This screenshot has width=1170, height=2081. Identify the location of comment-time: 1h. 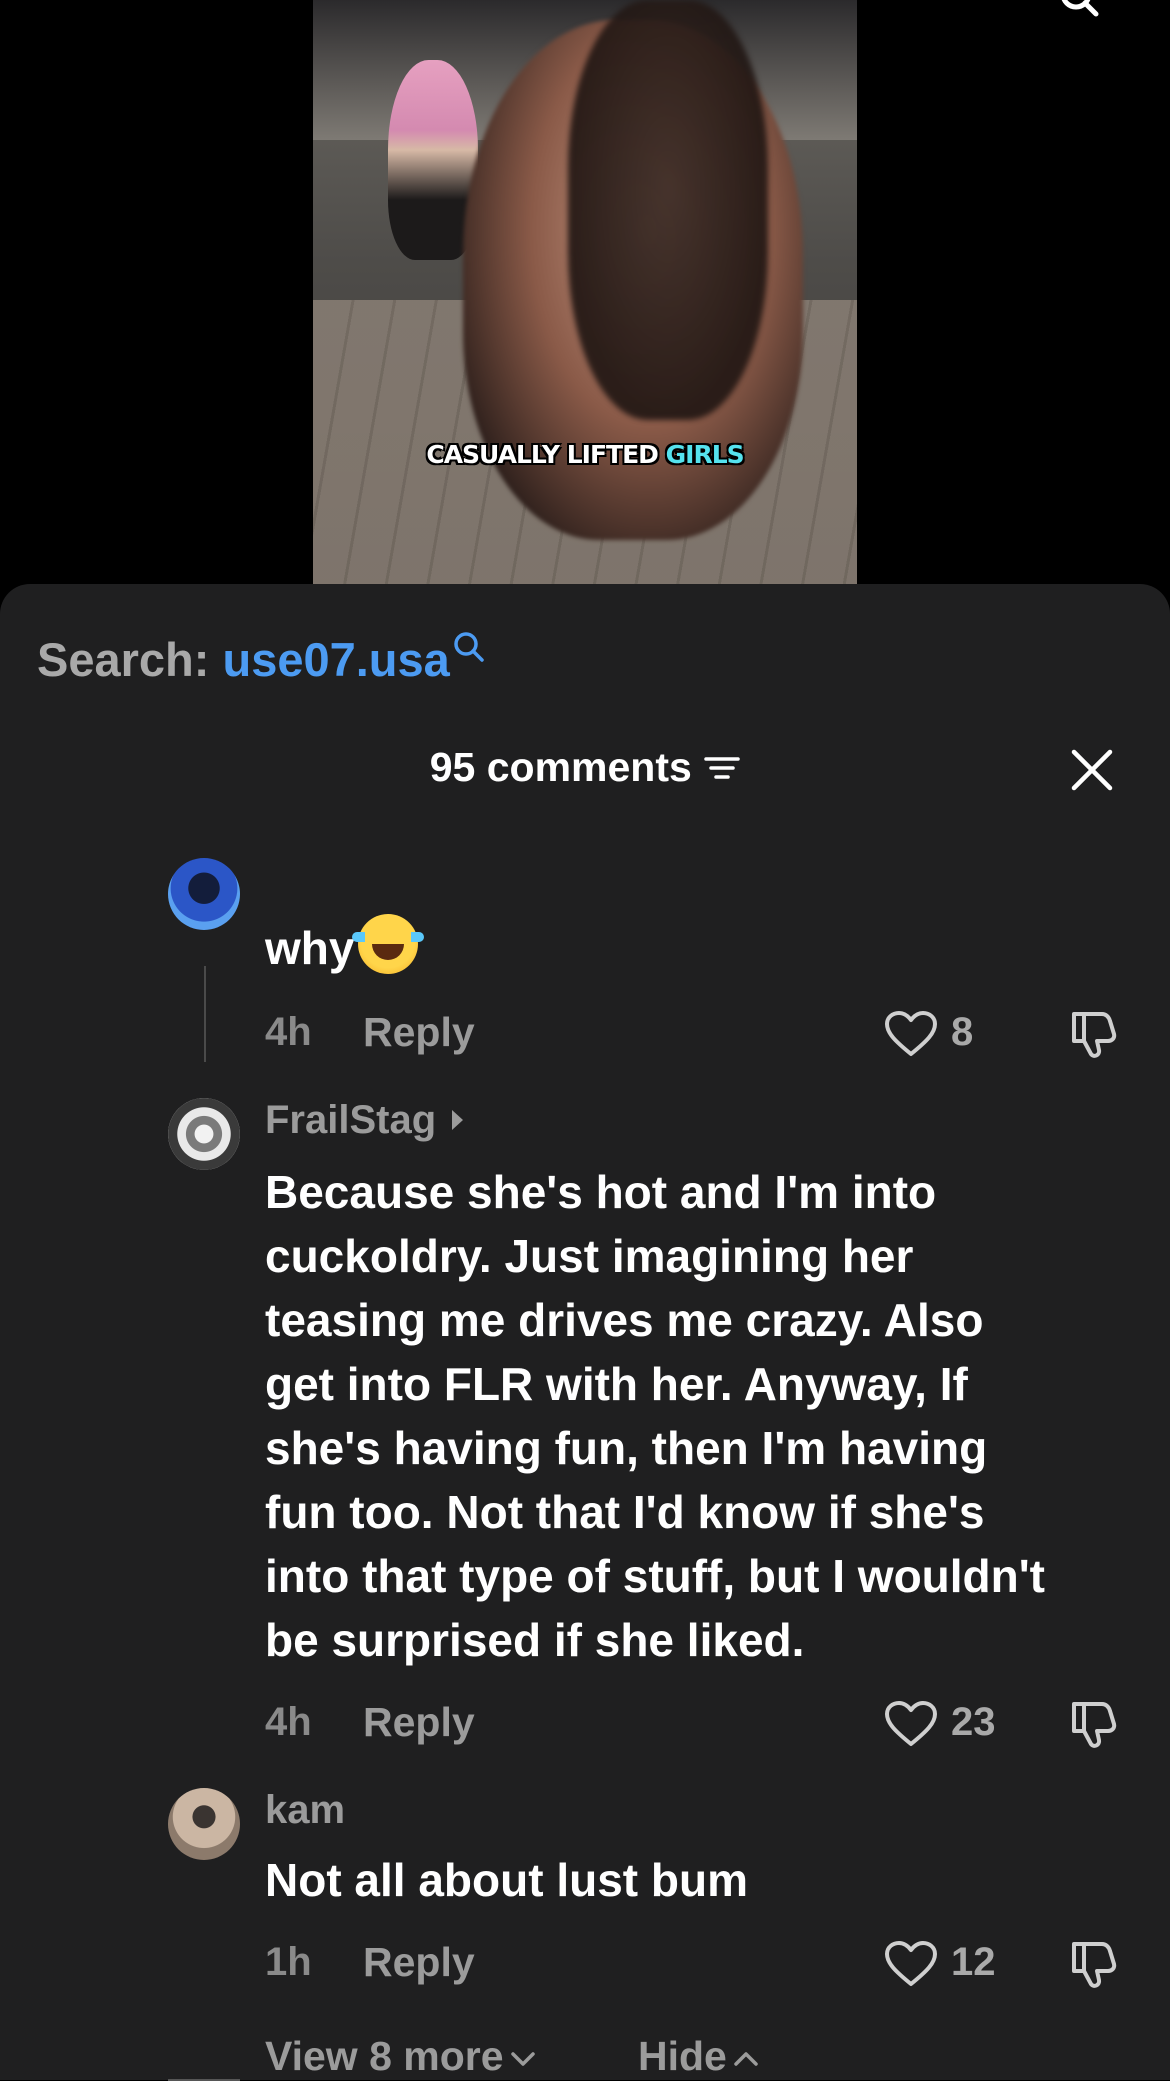
(288, 1962).